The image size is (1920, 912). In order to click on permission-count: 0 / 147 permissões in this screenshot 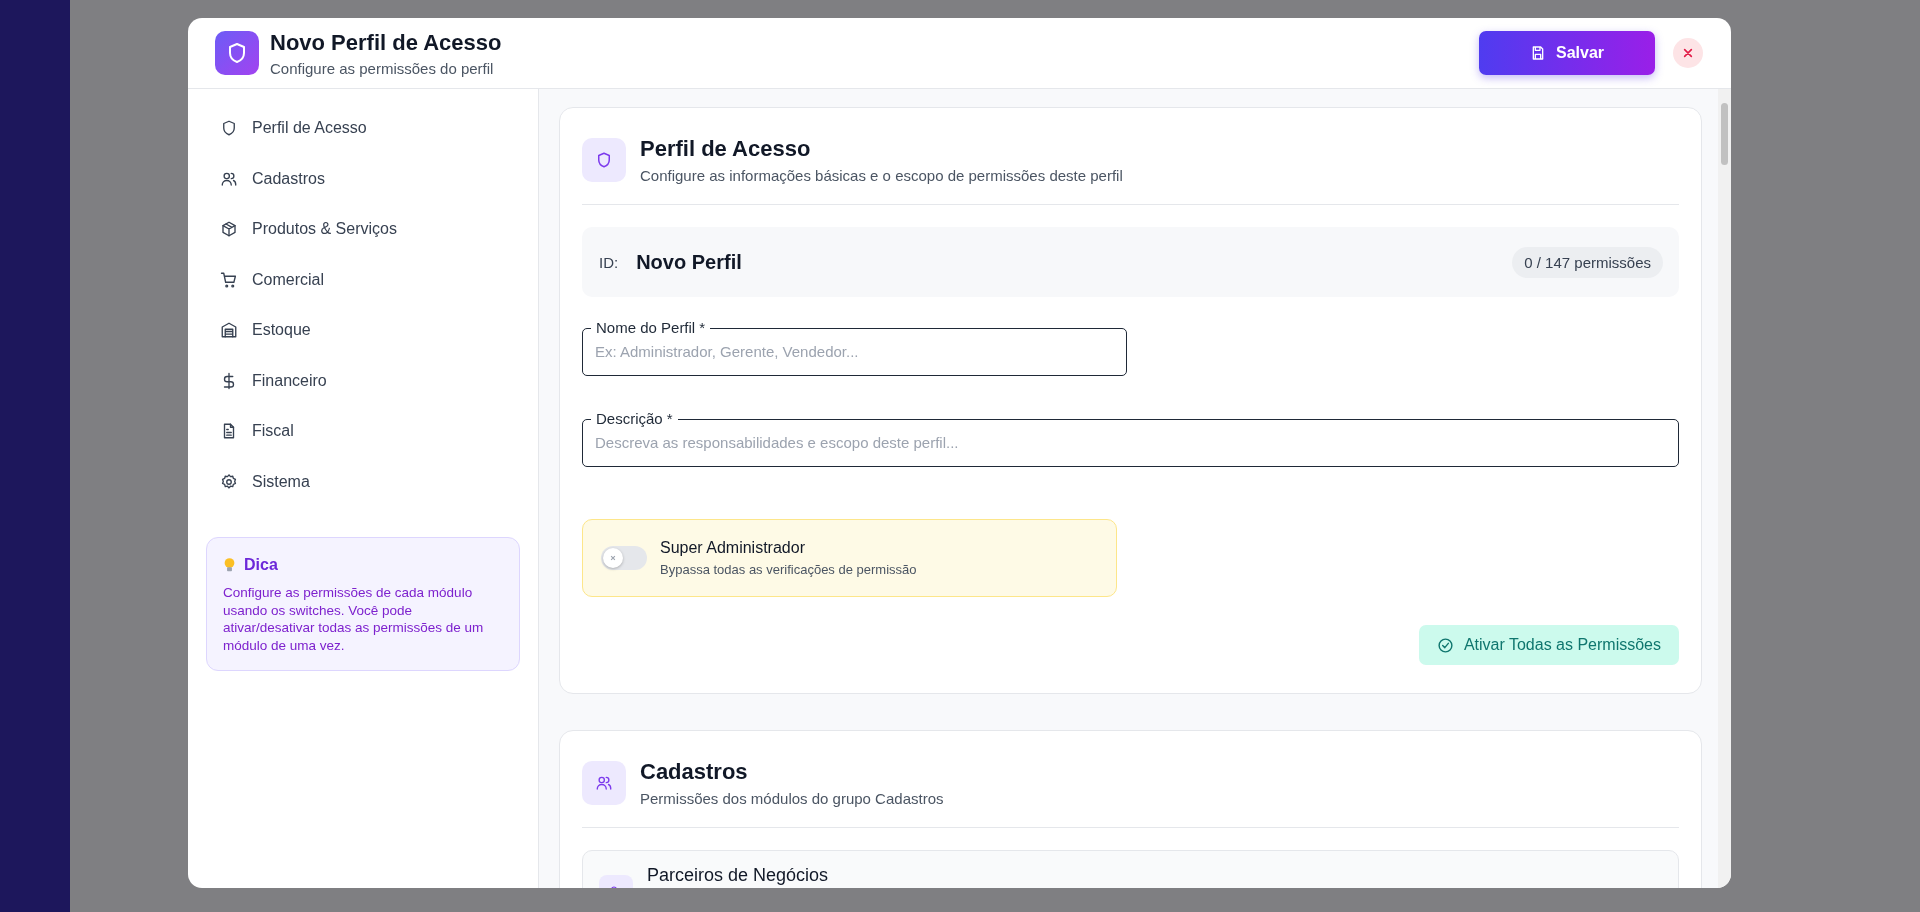, I will do `click(1587, 262)`.